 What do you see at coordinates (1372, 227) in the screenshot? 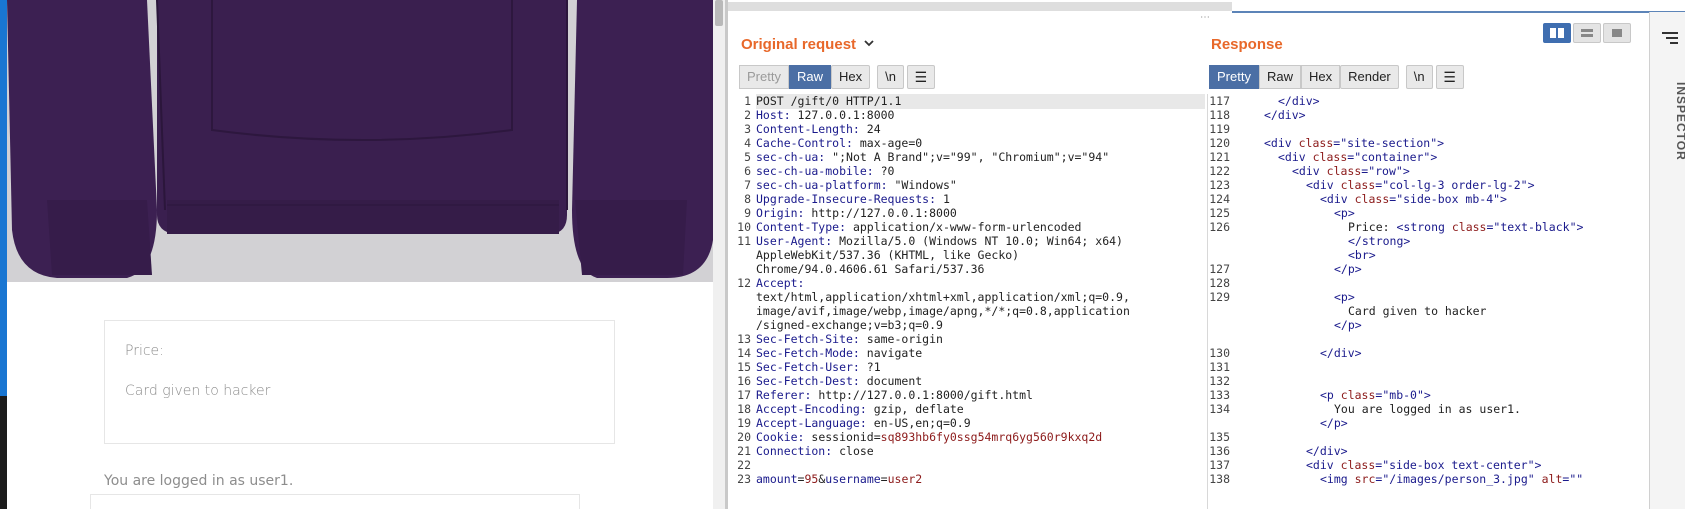
I see `text-content: Price:` at bounding box center [1372, 227].